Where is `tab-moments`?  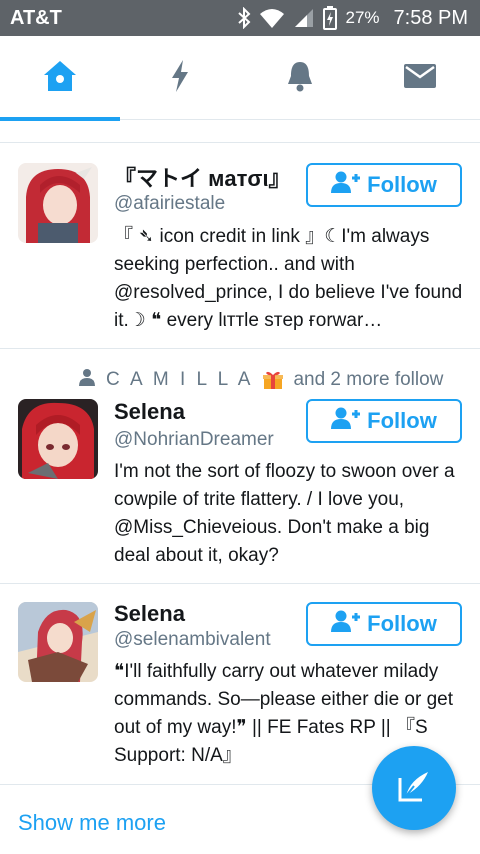
tab-moments is located at coordinates (180, 78).